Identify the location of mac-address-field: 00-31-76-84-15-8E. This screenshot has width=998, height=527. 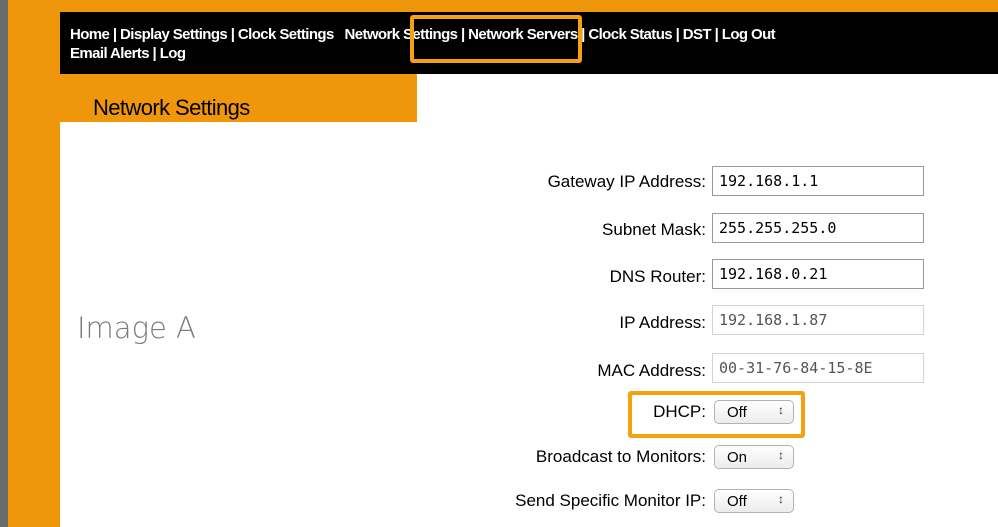
(818, 368).